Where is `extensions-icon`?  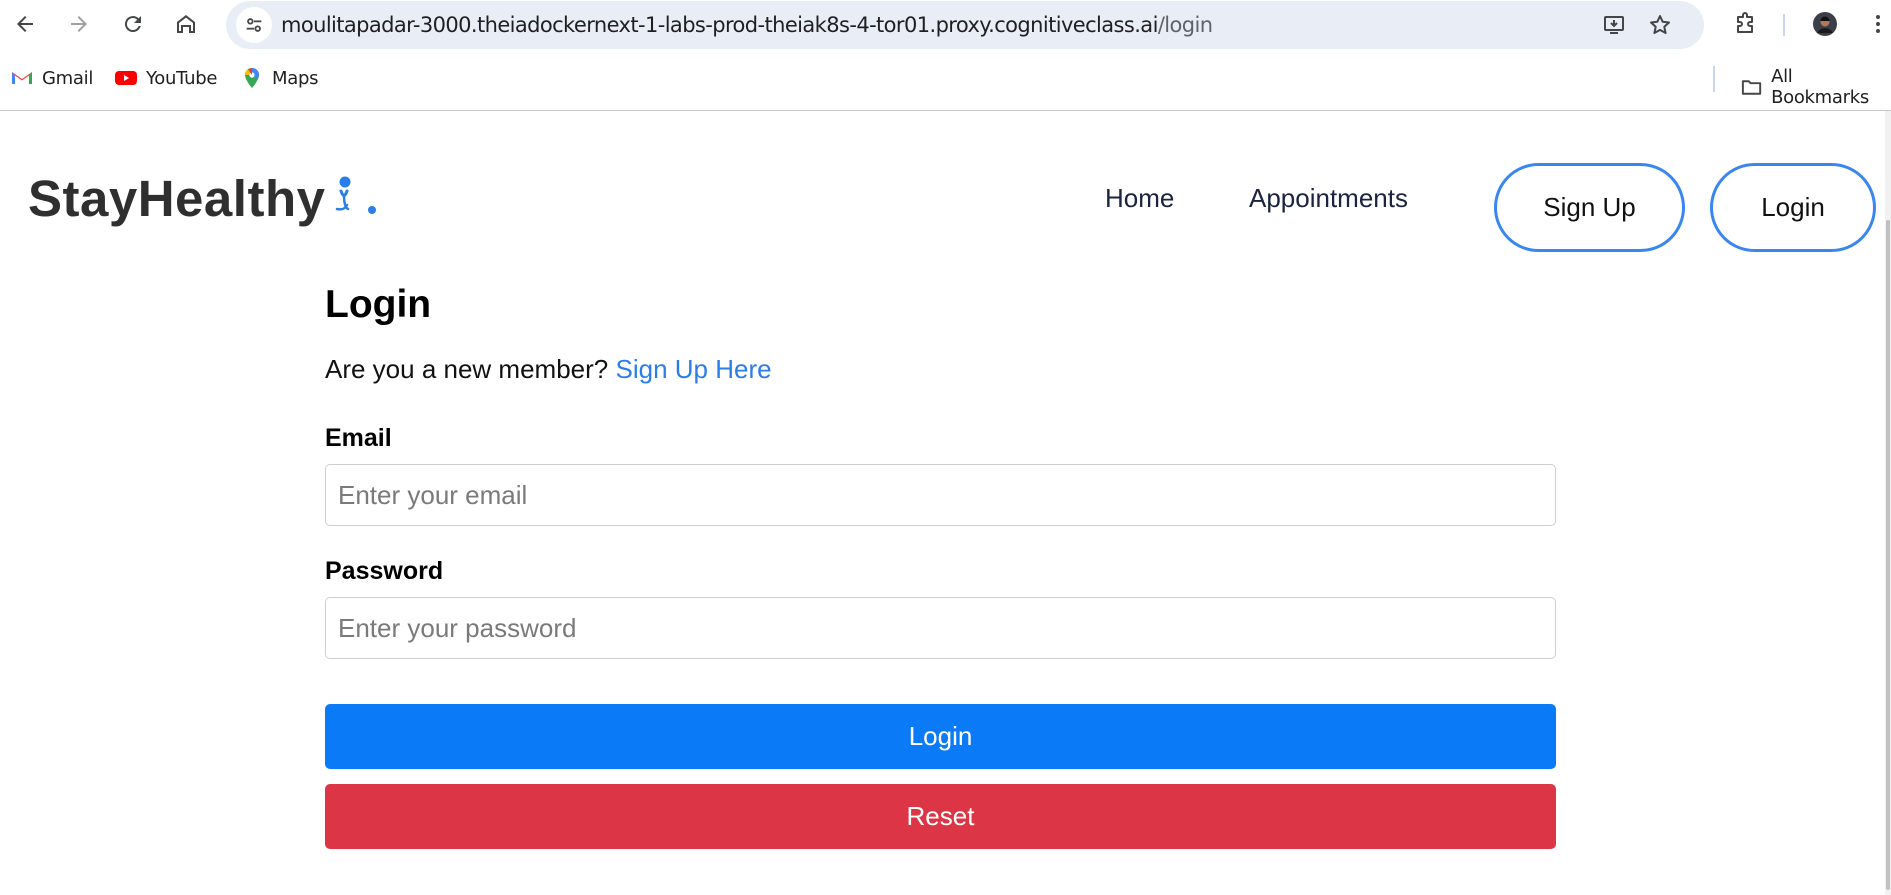 extensions-icon is located at coordinates (1745, 24).